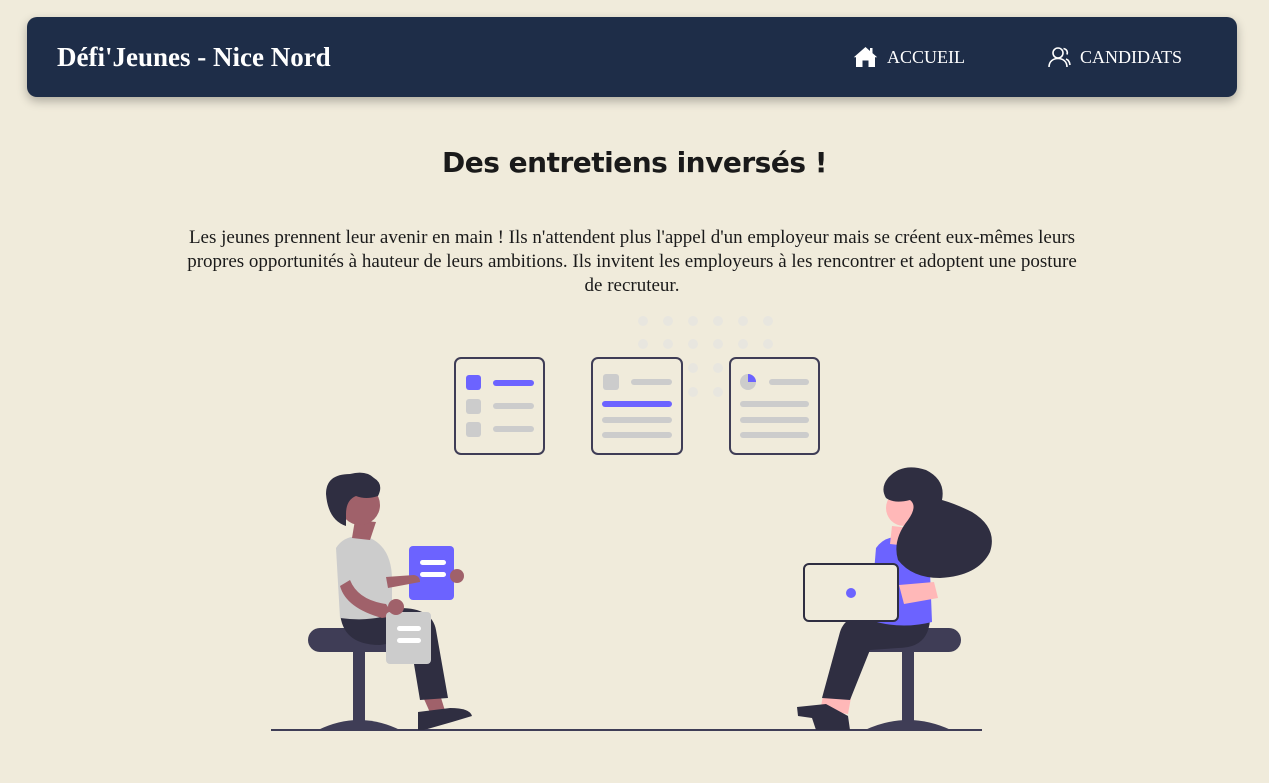 This screenshot has width=1269, height=783. I want to click on right-person, so click(894, 598).